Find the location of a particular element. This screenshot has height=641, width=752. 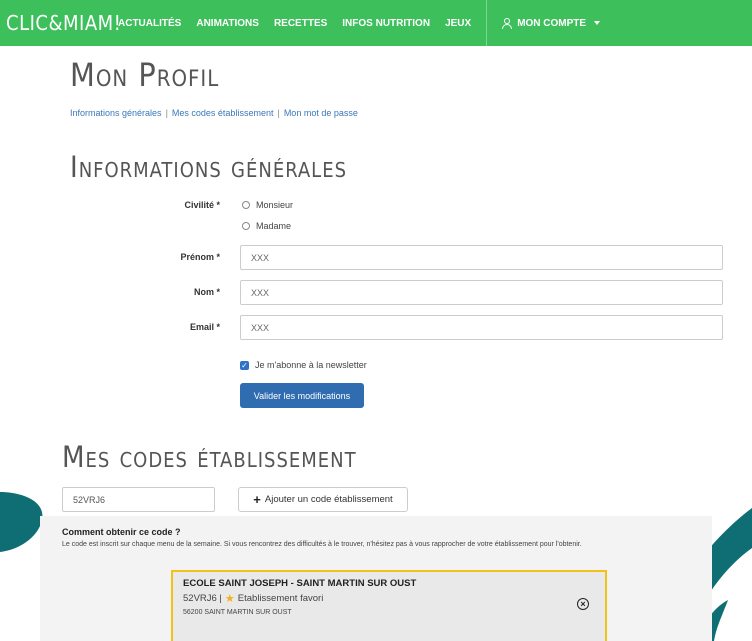

section-title-informations: Informations générales is located at coordinates (208, 167).